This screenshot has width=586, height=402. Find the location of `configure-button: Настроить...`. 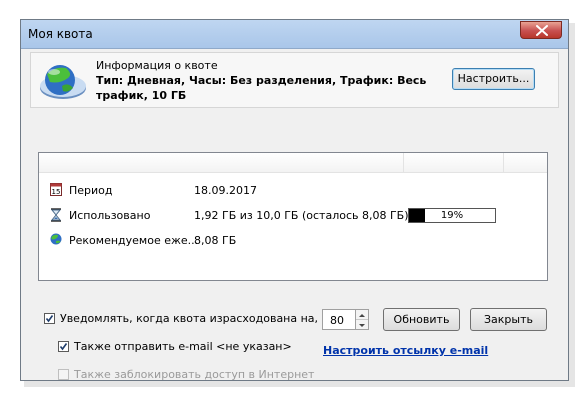

configure-button: Настроить... is located at coordinates (493, 79).